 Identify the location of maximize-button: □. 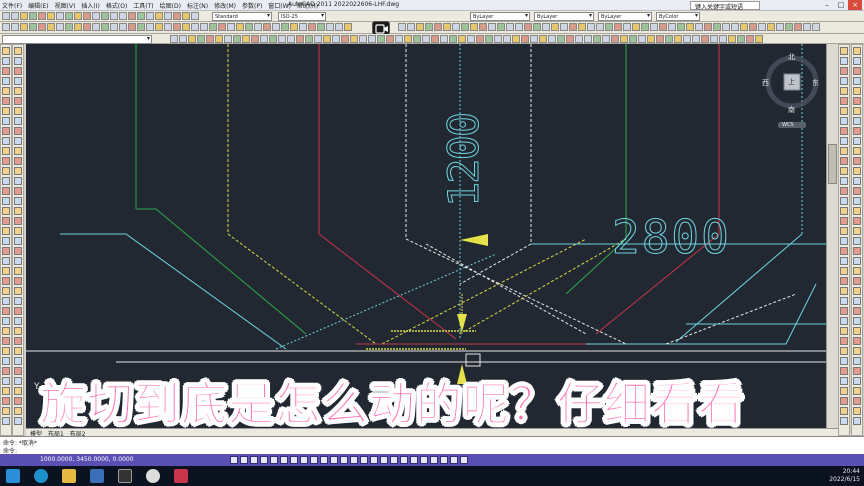
(841, 5).